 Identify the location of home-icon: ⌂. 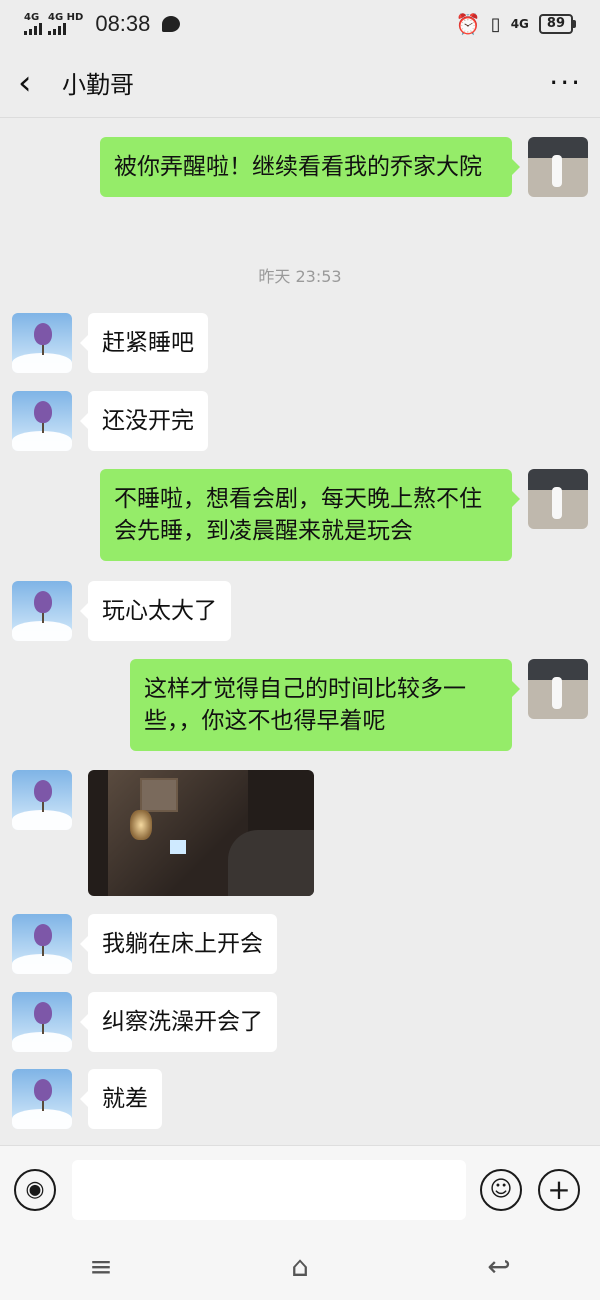
(300, 1266).